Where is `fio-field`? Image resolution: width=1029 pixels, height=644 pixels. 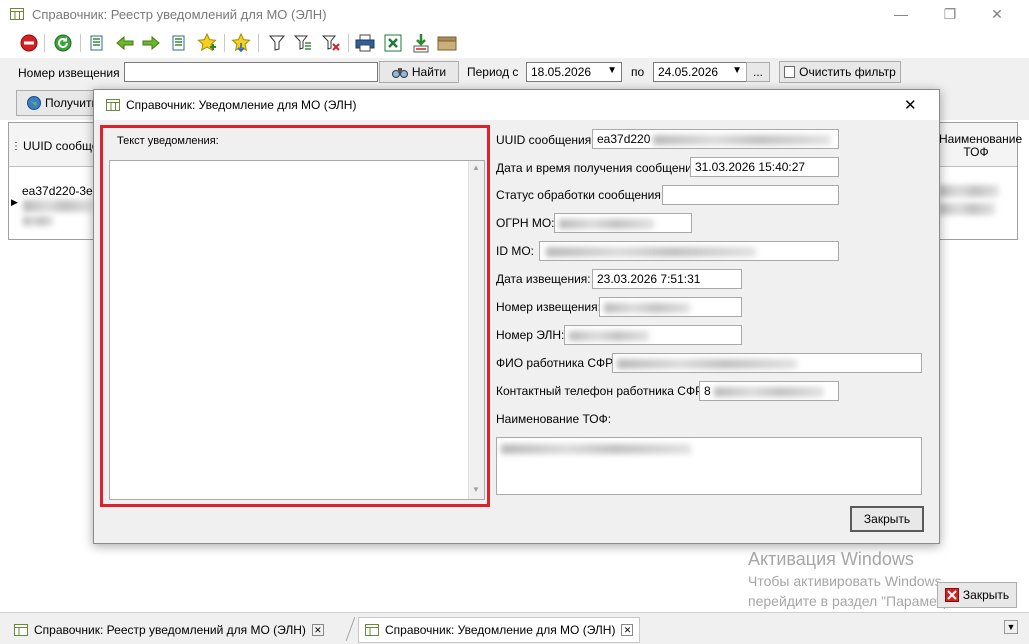
fio-field is located at coordinates (767, 363).